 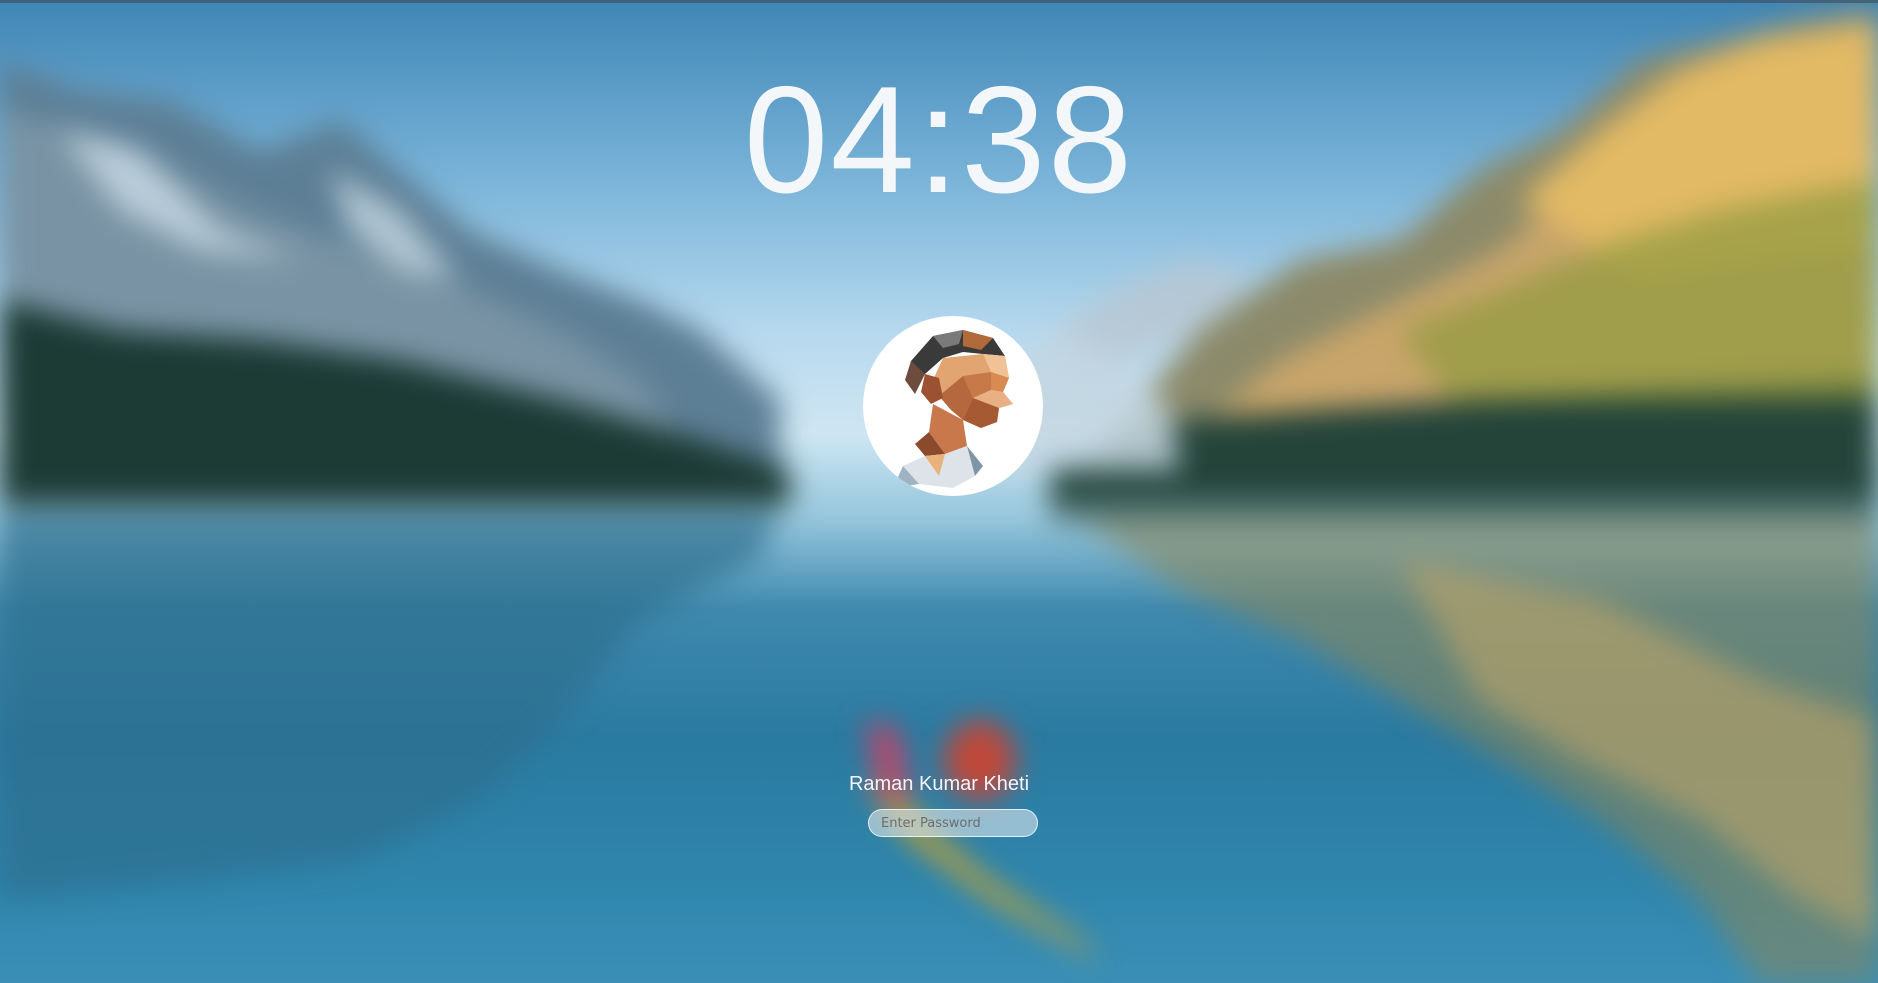 I want to click on user-avatar, so click(x=953, y=406).